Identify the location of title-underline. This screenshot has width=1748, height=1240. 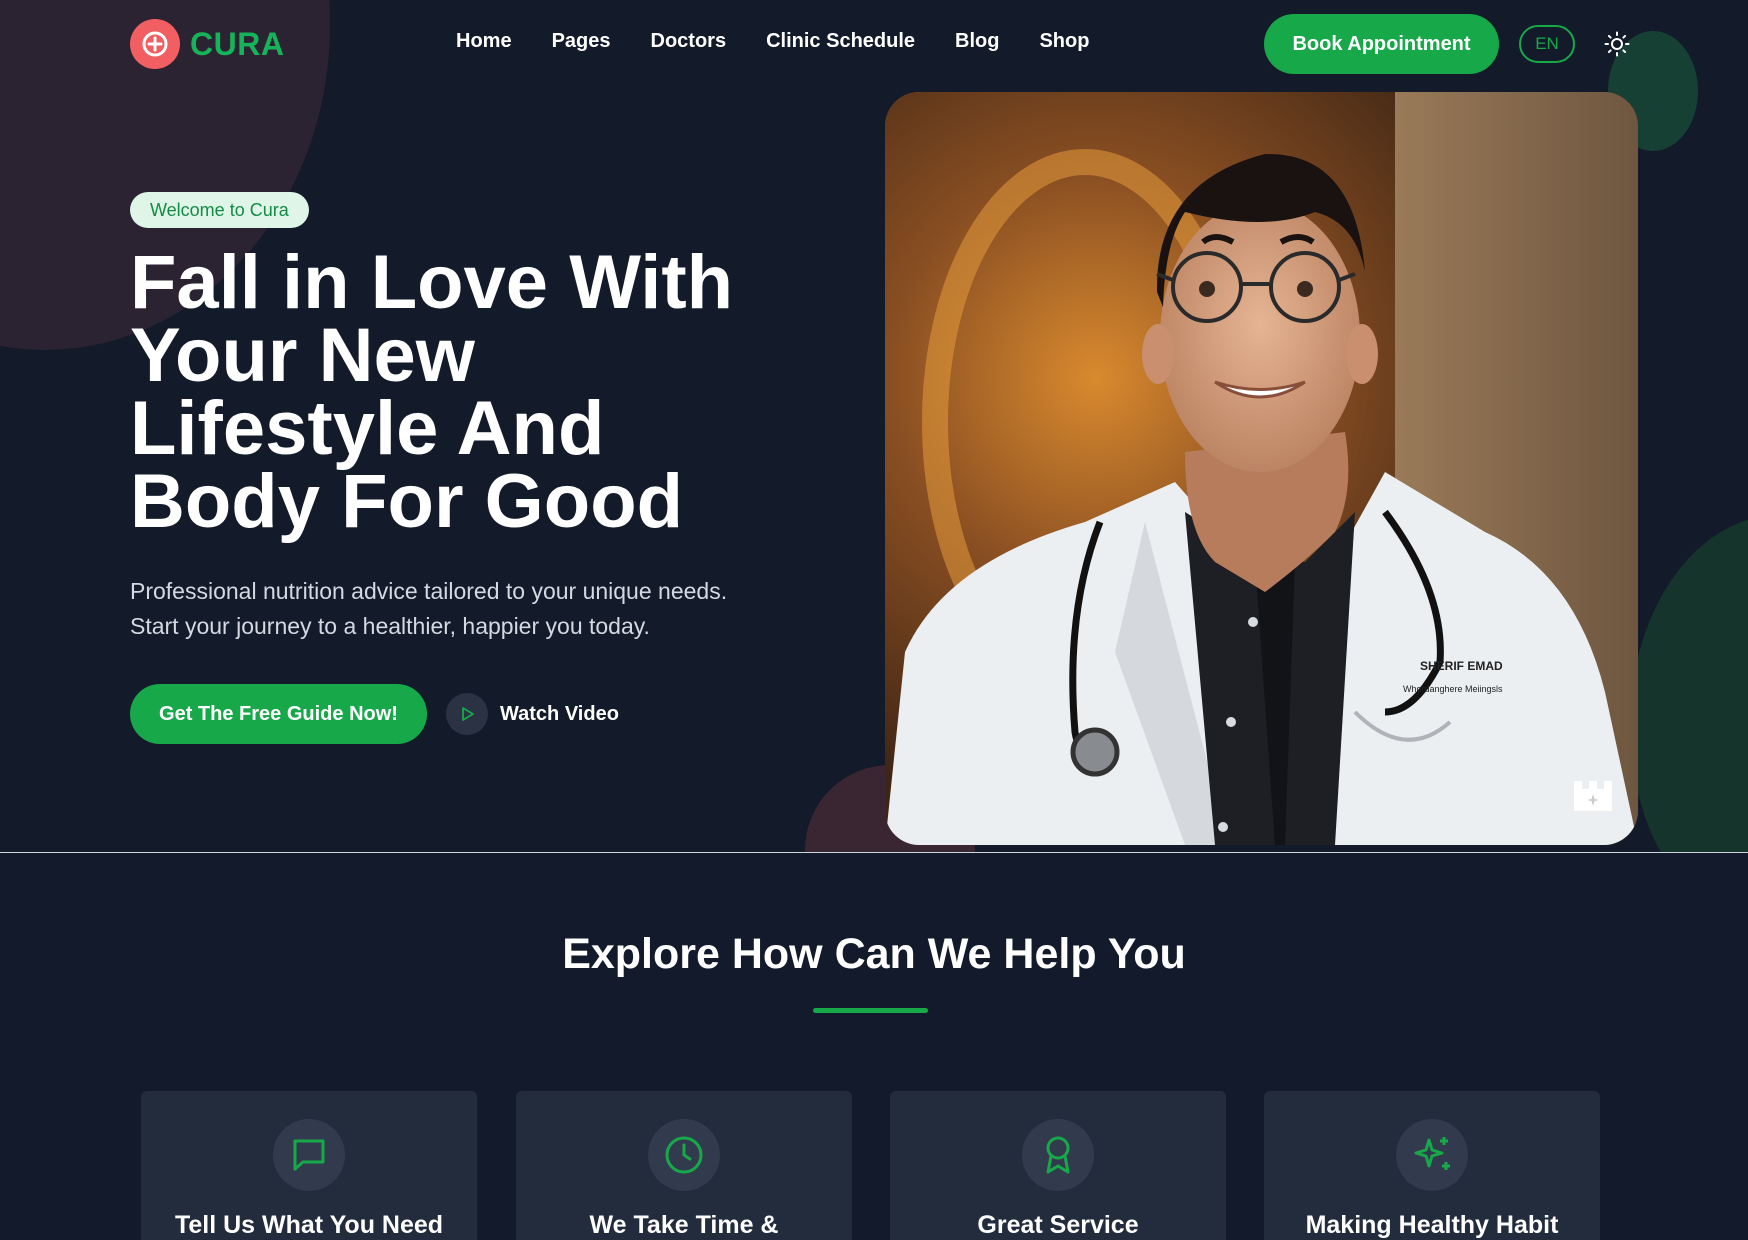
(870, 1010).